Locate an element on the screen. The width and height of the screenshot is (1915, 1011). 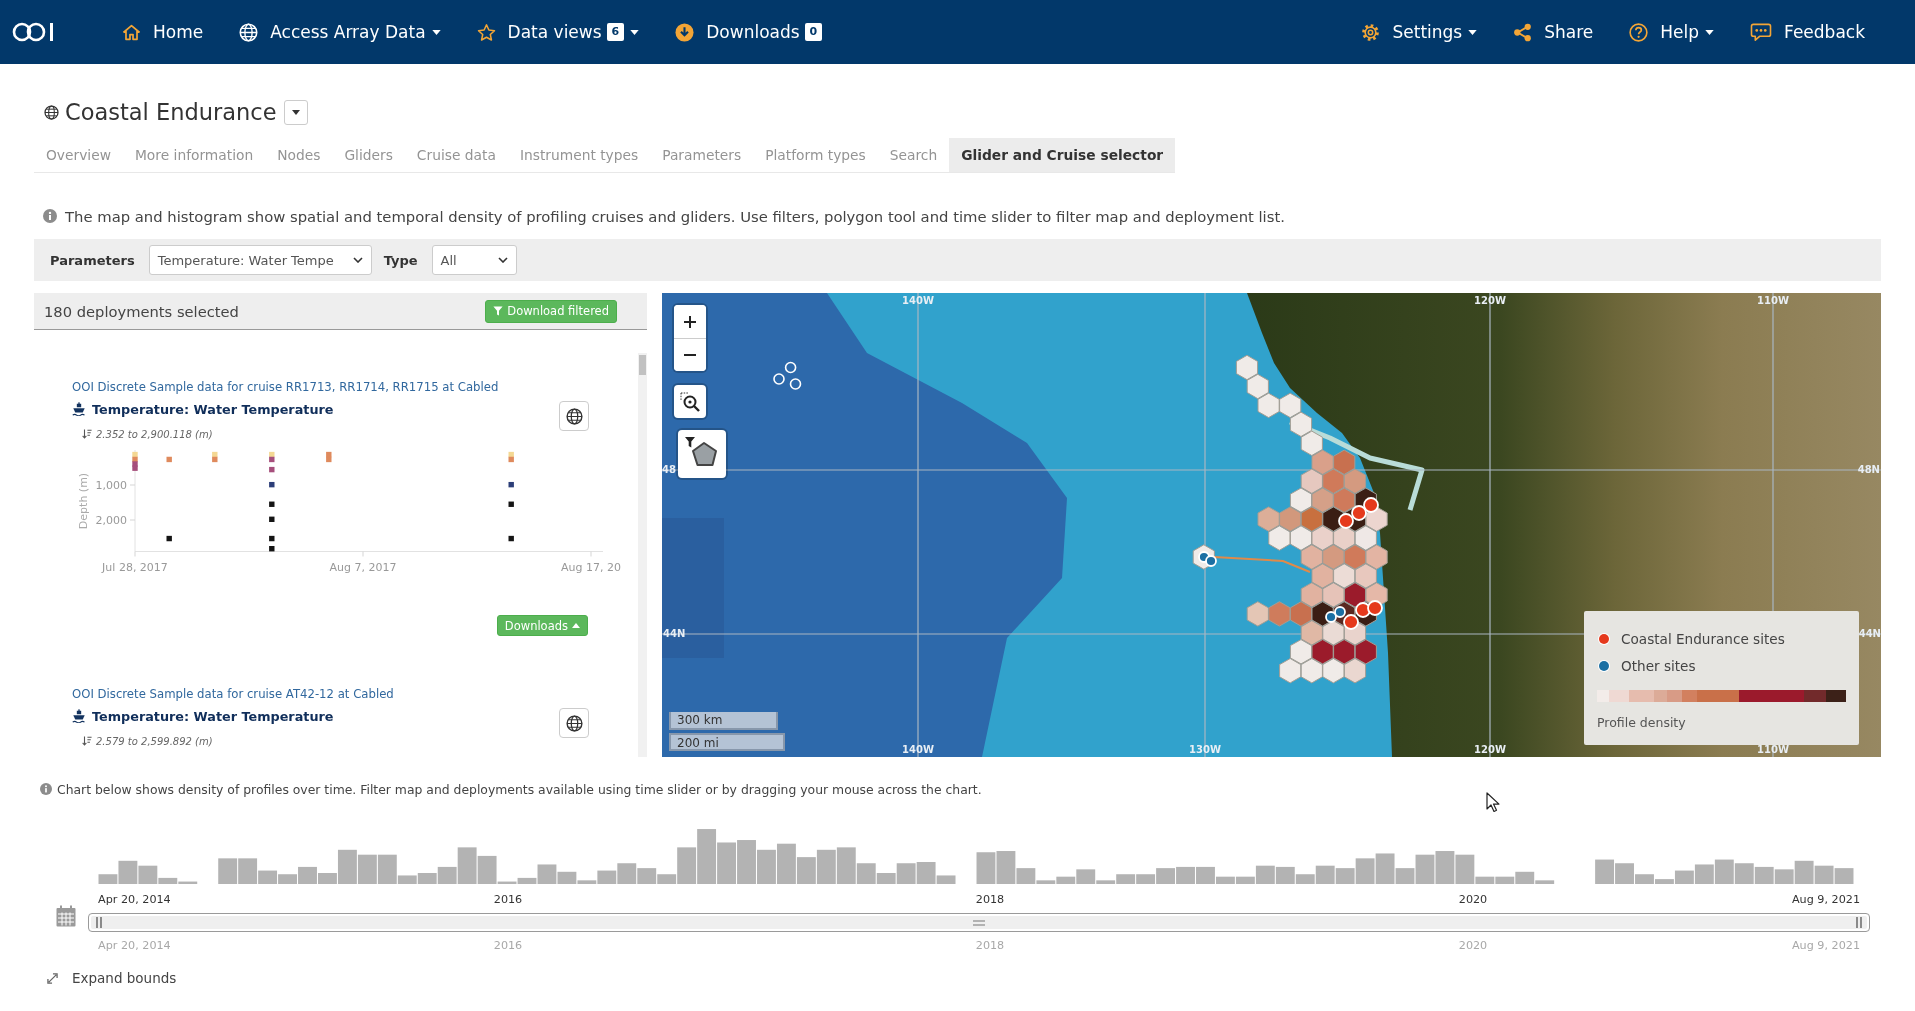
nav-link: Settings is located at coordinates (1419, 32).